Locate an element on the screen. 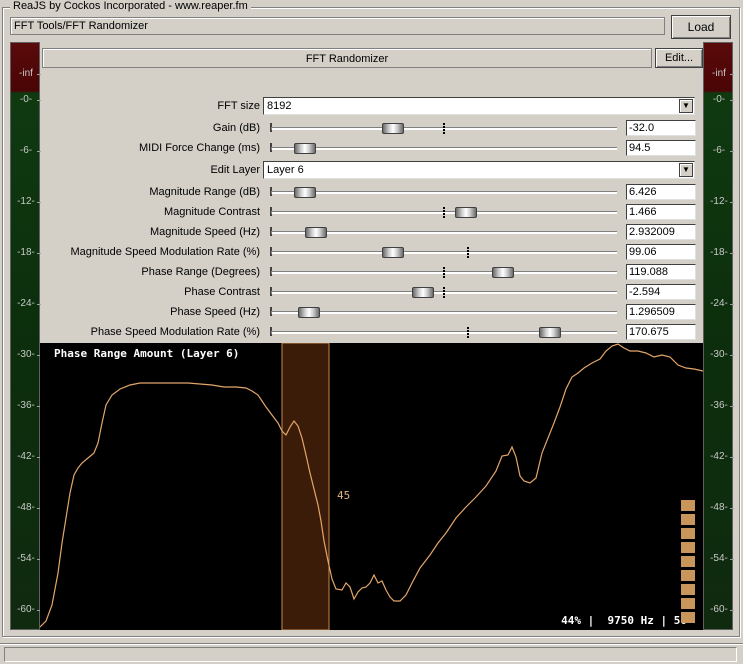 The height and width of the screenshot is (664, 743). magnitude-speed-value-field: 2.932009 is located at coordinates (661, 232).